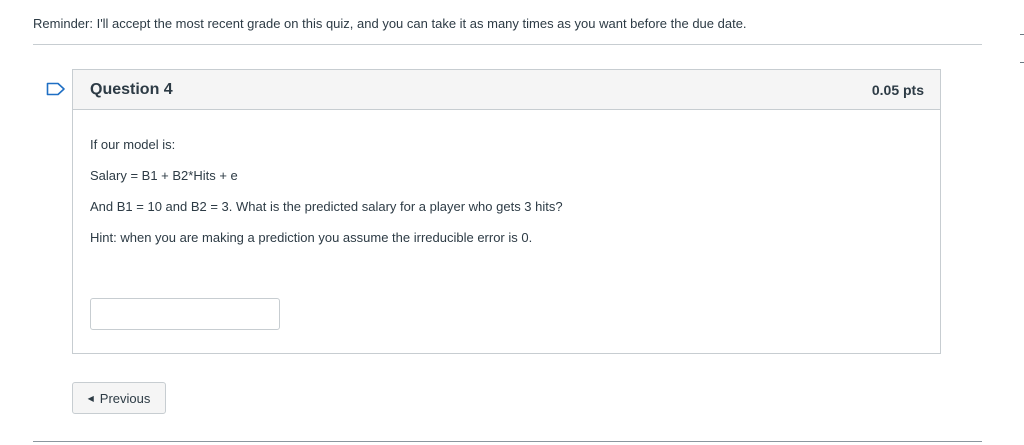 The height and width of the screenshot is (445, 1024). What do you see at coordinates (897, 90) in the screenshot?
I see `question-points: 0.05 pts` at bounding box center [897, 90].